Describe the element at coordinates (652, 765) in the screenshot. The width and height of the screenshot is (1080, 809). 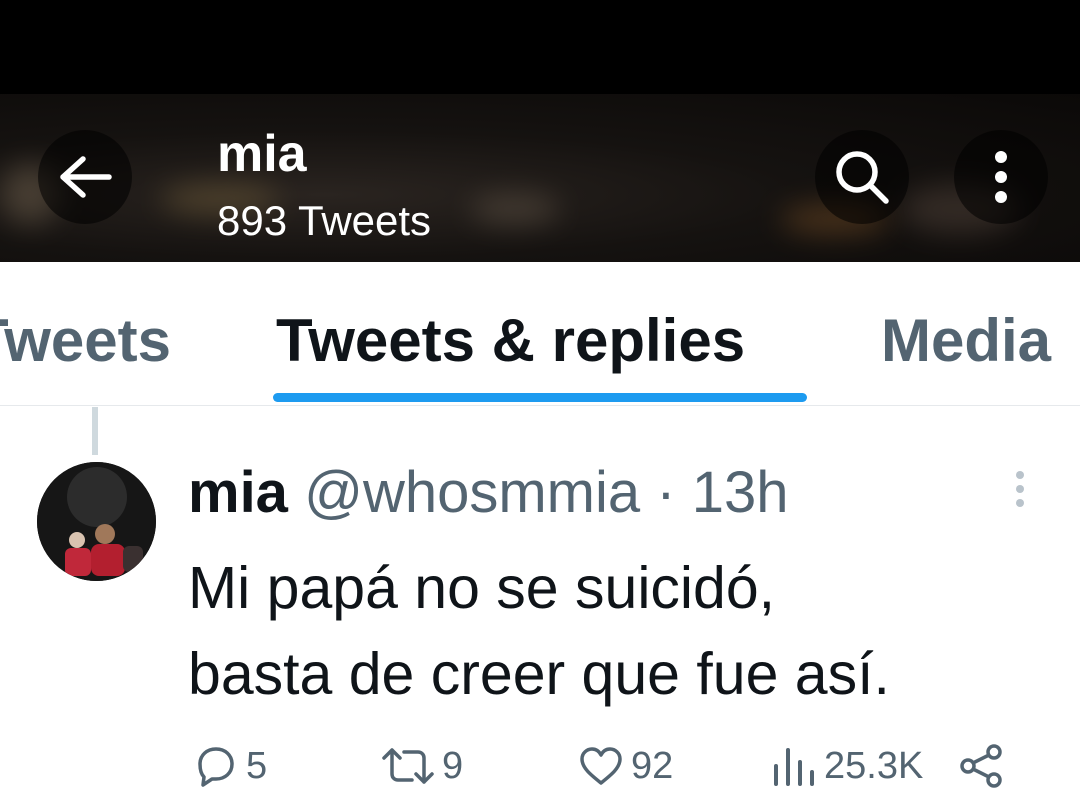
I see `like-count: 92` at that location.